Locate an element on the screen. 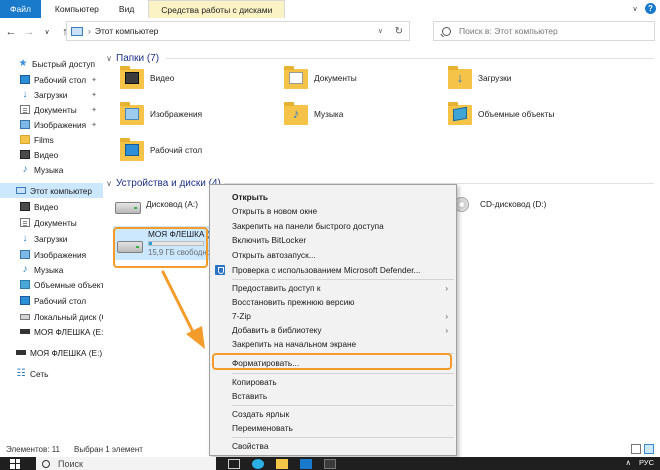  defender-icon is located at coordinates (220, 270).